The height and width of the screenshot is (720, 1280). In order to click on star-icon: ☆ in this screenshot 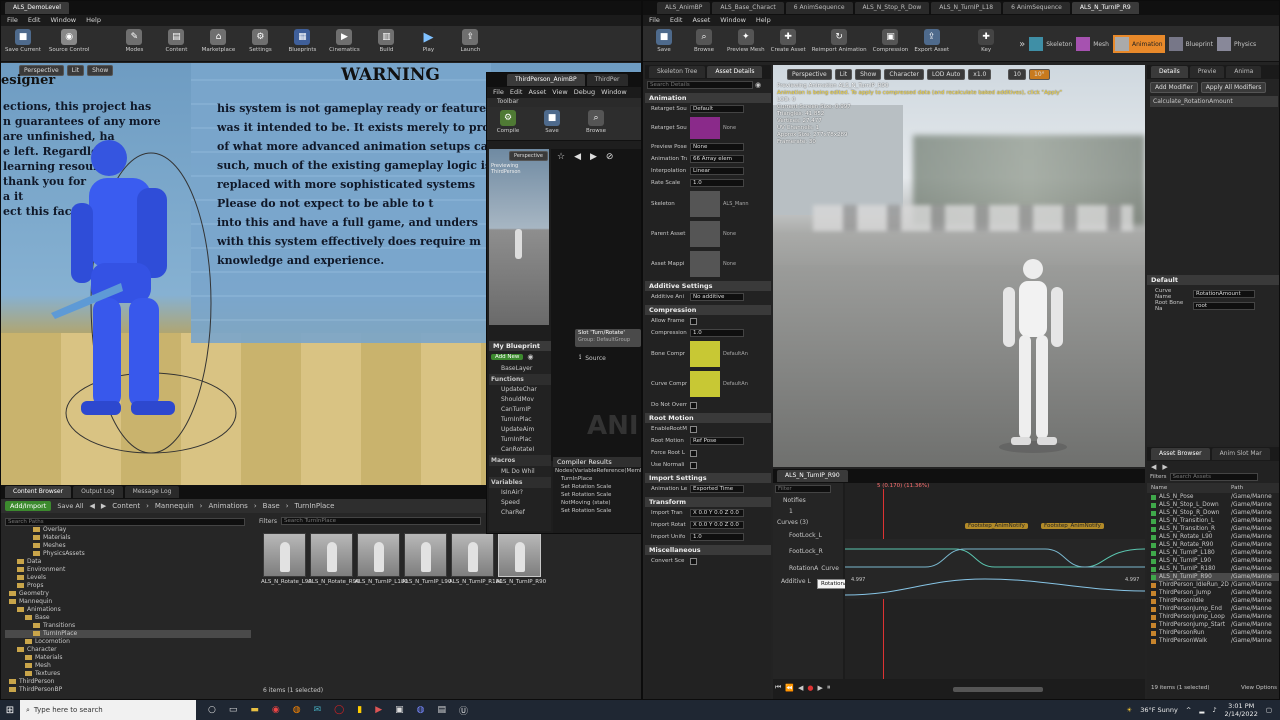, I will do `click(561, 157)`.